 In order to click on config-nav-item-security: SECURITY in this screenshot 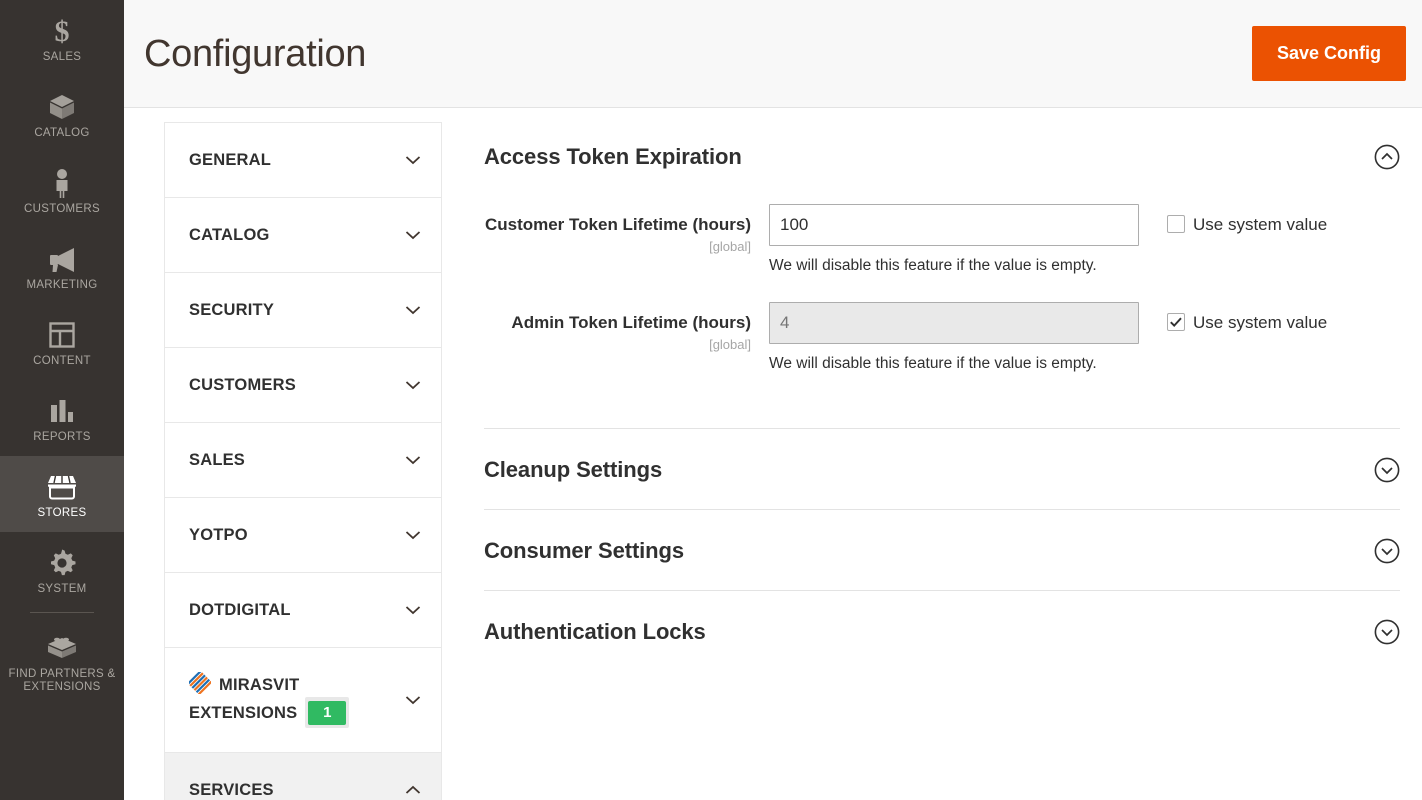, I will do `click(303, 310)`.